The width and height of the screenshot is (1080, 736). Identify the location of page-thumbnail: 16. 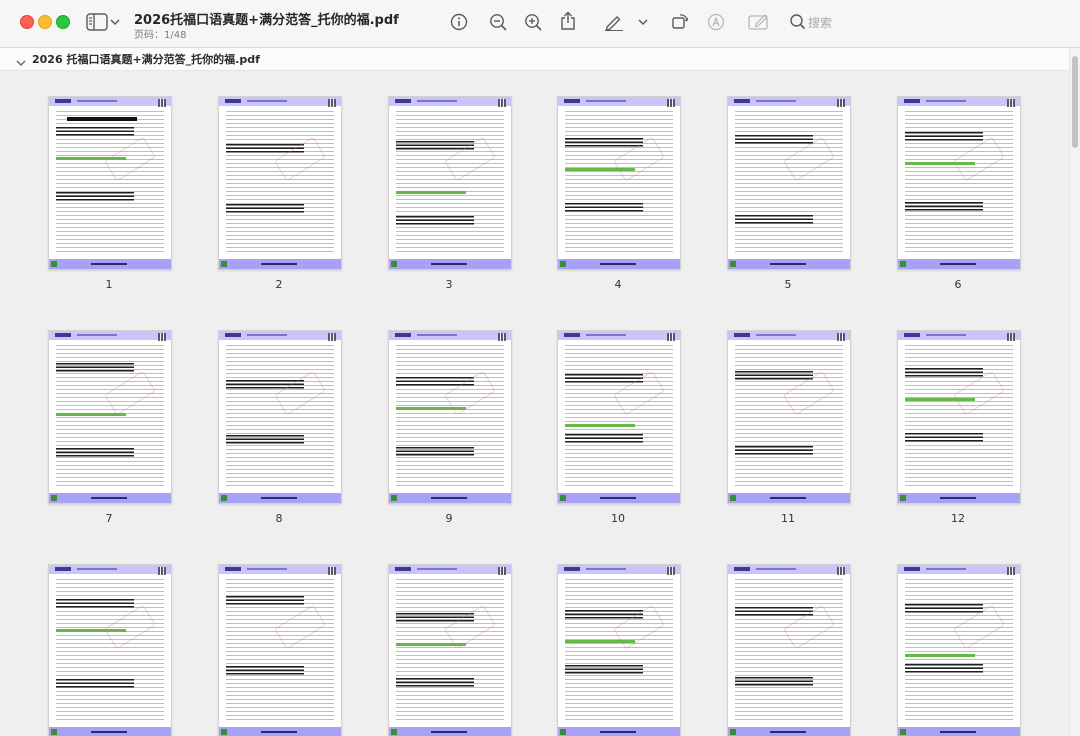
(619, 650).